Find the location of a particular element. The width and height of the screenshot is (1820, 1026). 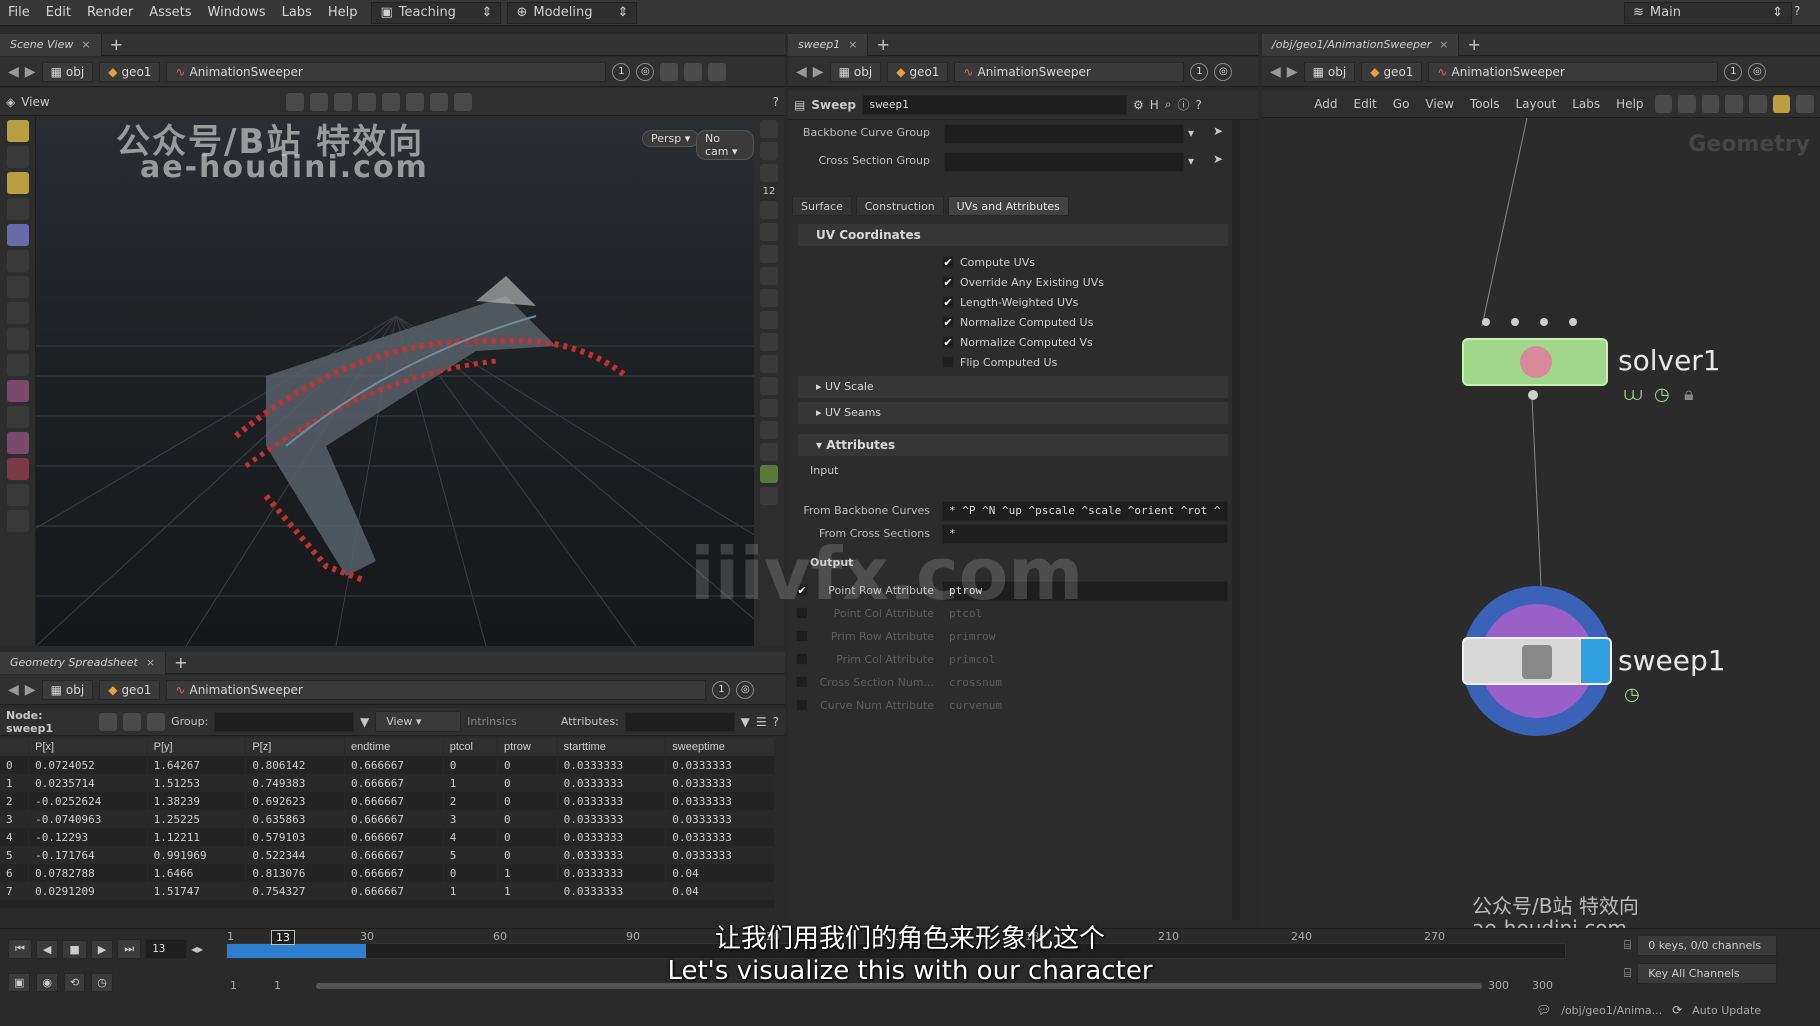

rotate-icon is located at coordinates (17, 183).